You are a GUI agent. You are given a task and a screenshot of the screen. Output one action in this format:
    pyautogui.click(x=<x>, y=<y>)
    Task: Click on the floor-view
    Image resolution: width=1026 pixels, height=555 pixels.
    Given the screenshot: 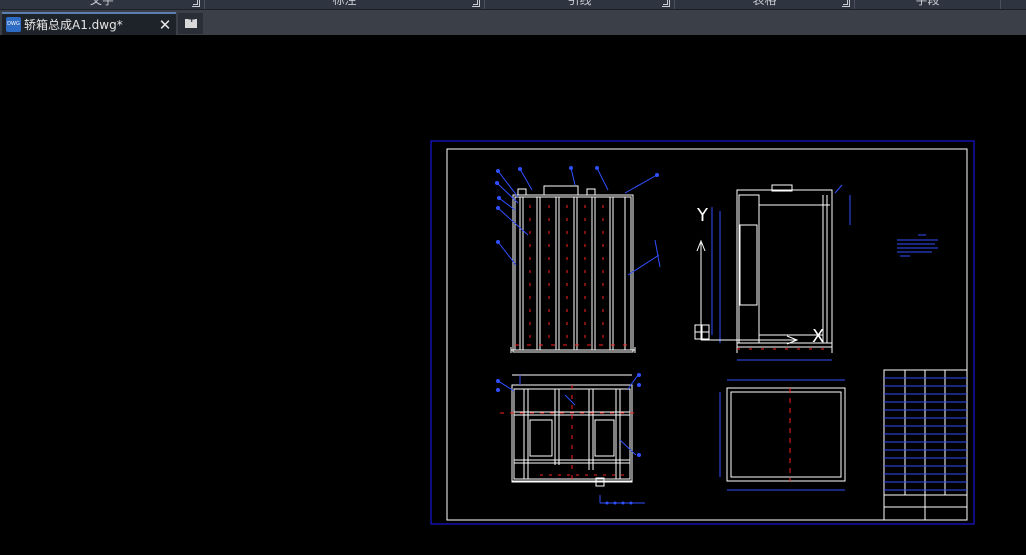 What is the action you would take?
    pyautogui.click(x=786, y=434)
    